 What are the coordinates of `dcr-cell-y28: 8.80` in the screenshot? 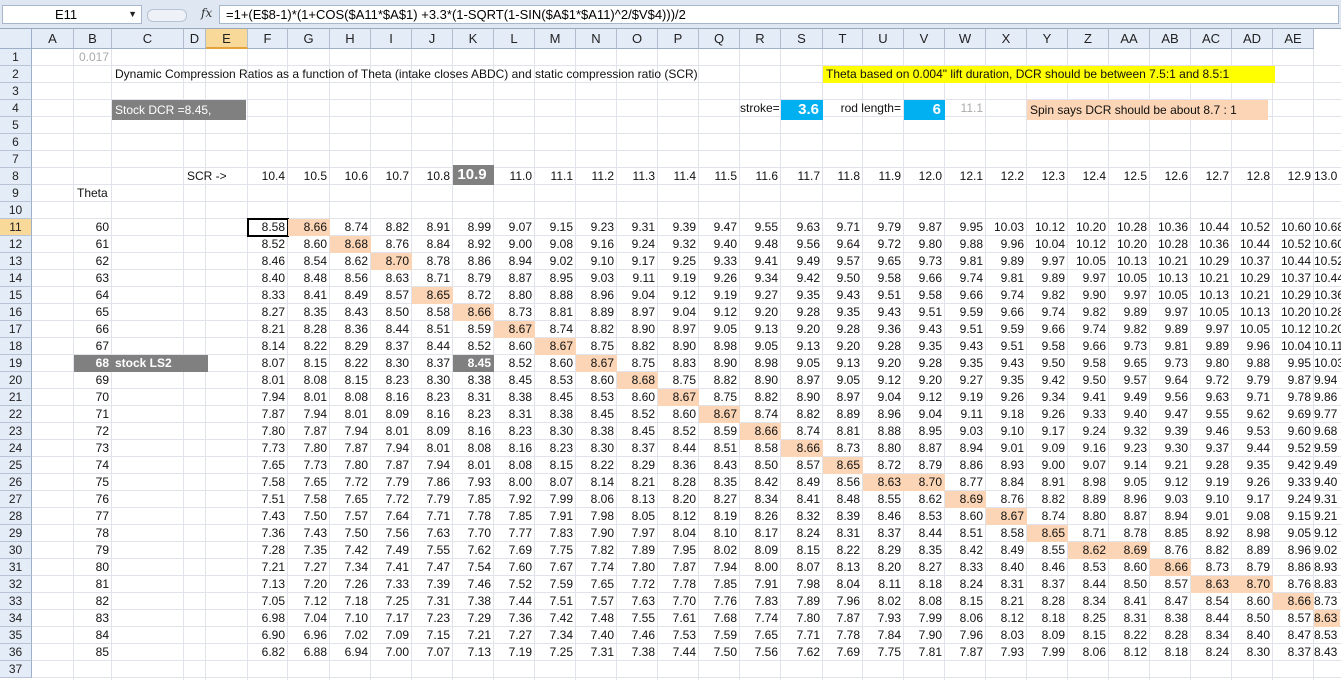 It's located at (1088, 516).